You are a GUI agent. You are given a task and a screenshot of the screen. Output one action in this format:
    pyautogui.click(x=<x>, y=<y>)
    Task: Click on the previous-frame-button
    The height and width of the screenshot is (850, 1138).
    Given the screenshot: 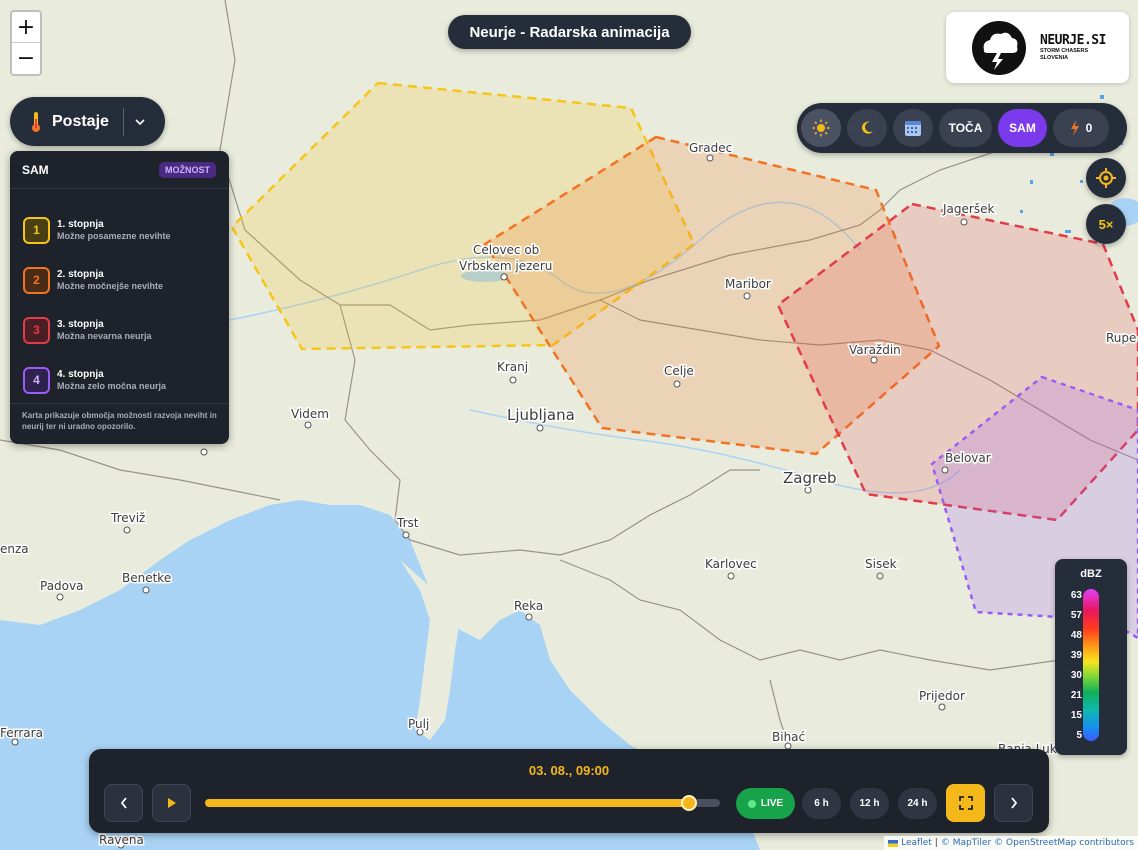 What is the action you would take?
    pyautogui.click(x=123, y=803)
    